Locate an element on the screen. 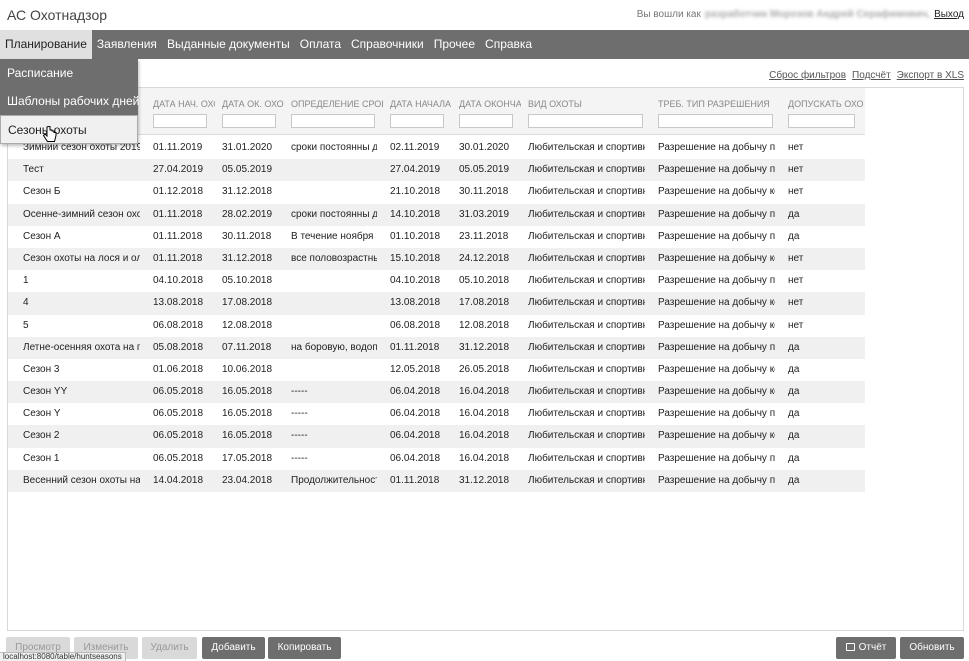 The image size is (969, 661). export-xls-link: Экспорт в XLS is located at coordinates (930, 75).